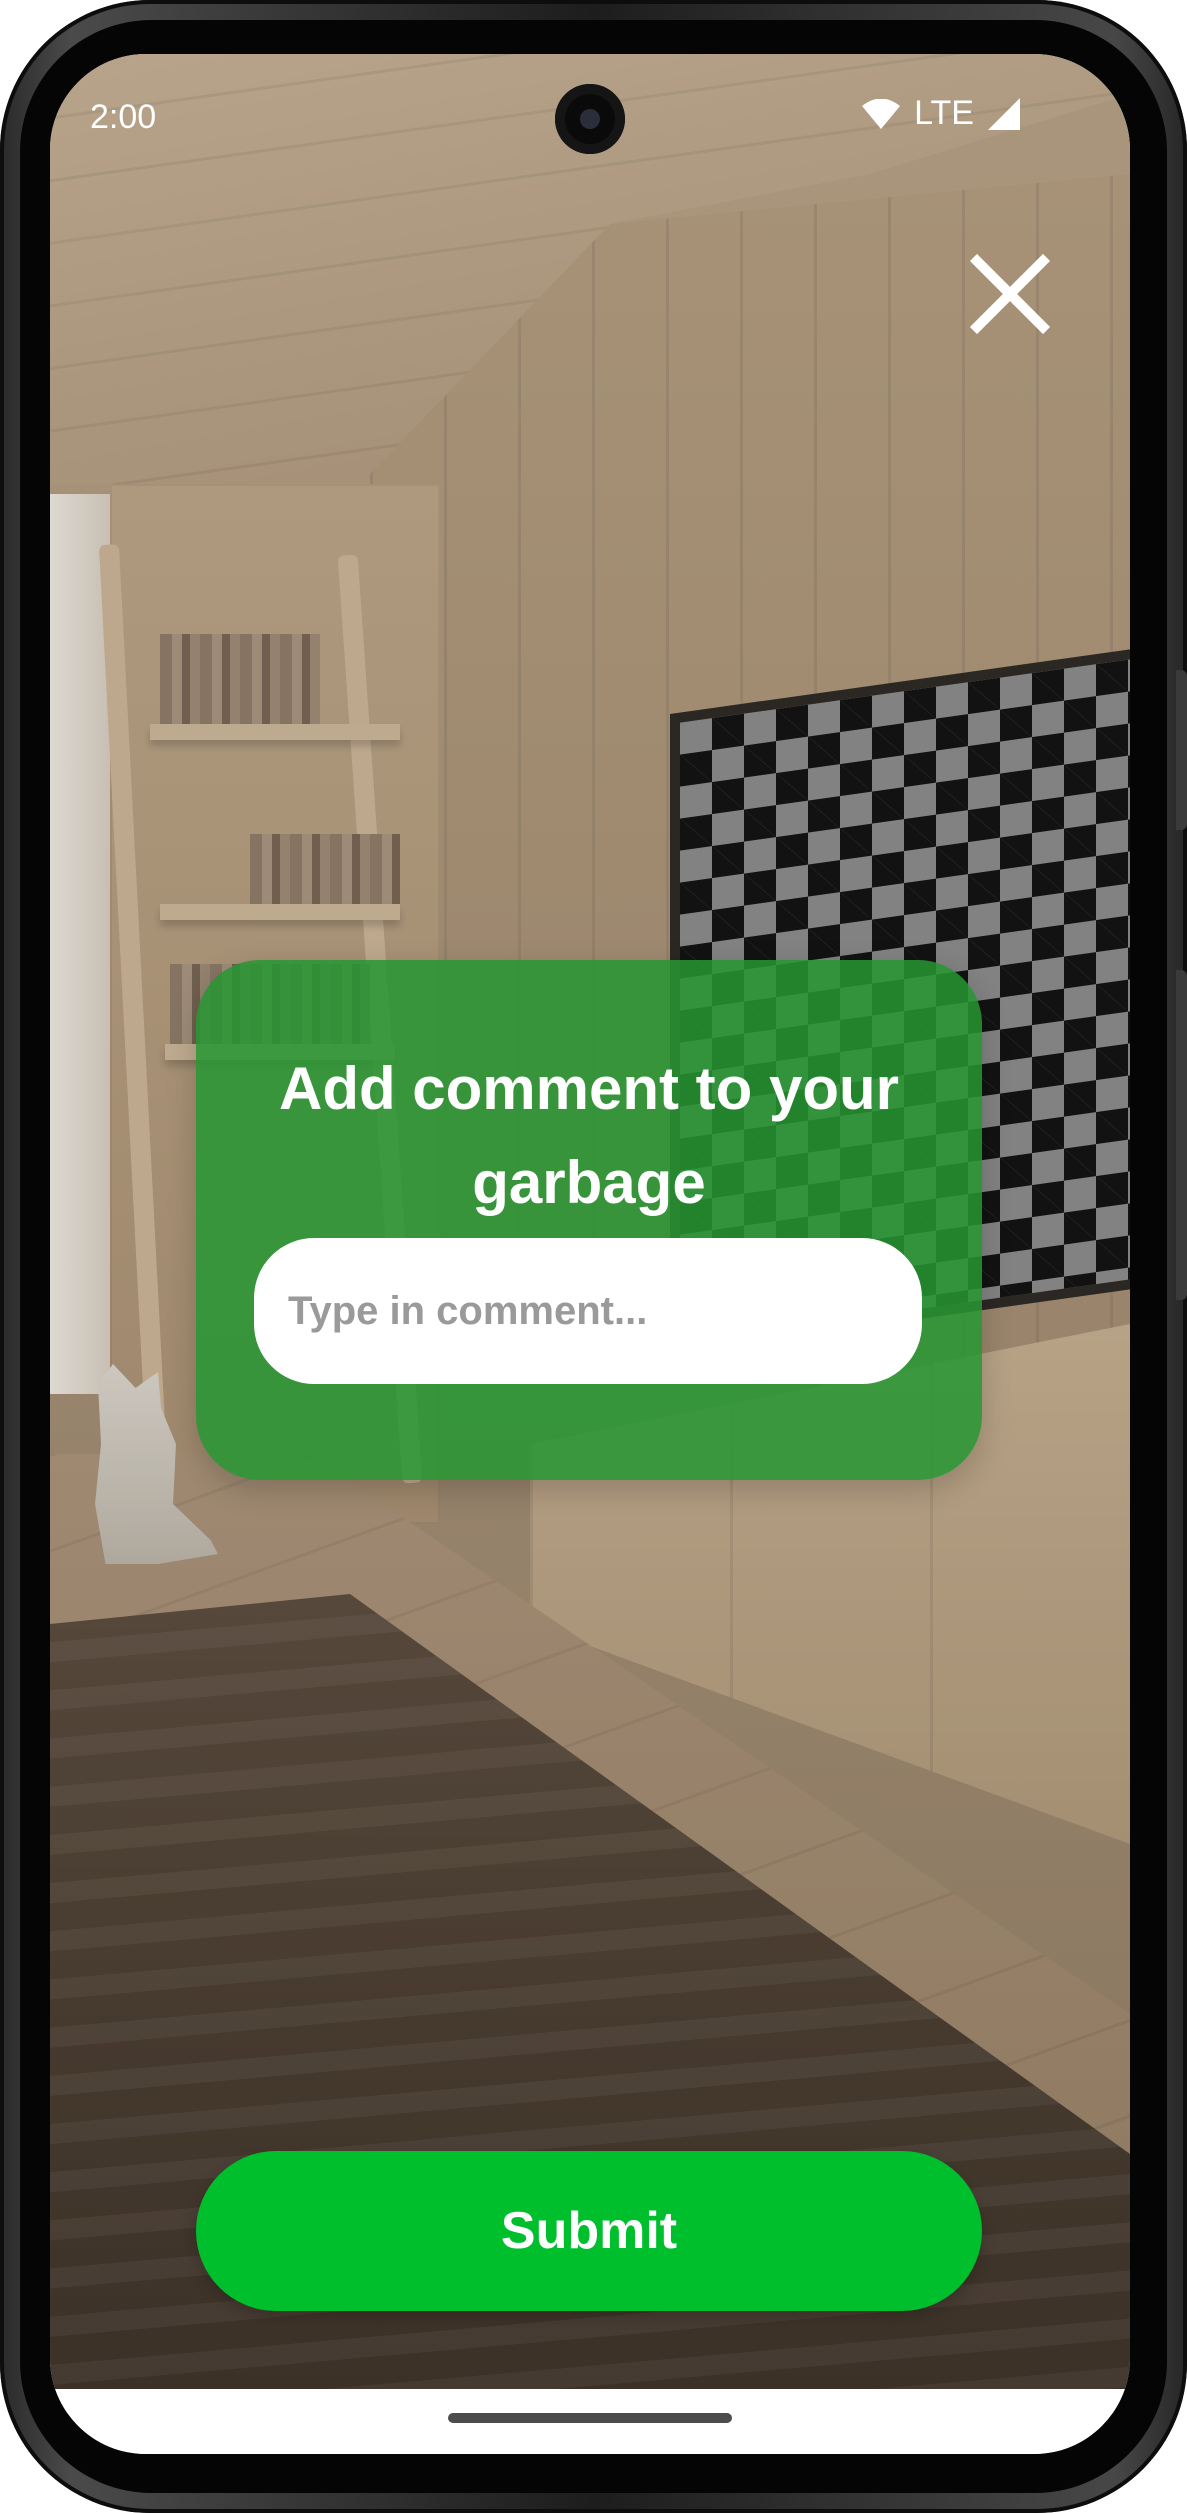 This screenshot has width=1187, height=2513. Describe the element at coordinates (944, 113) in the screenshot. I see `network-type: LTE` at that location.